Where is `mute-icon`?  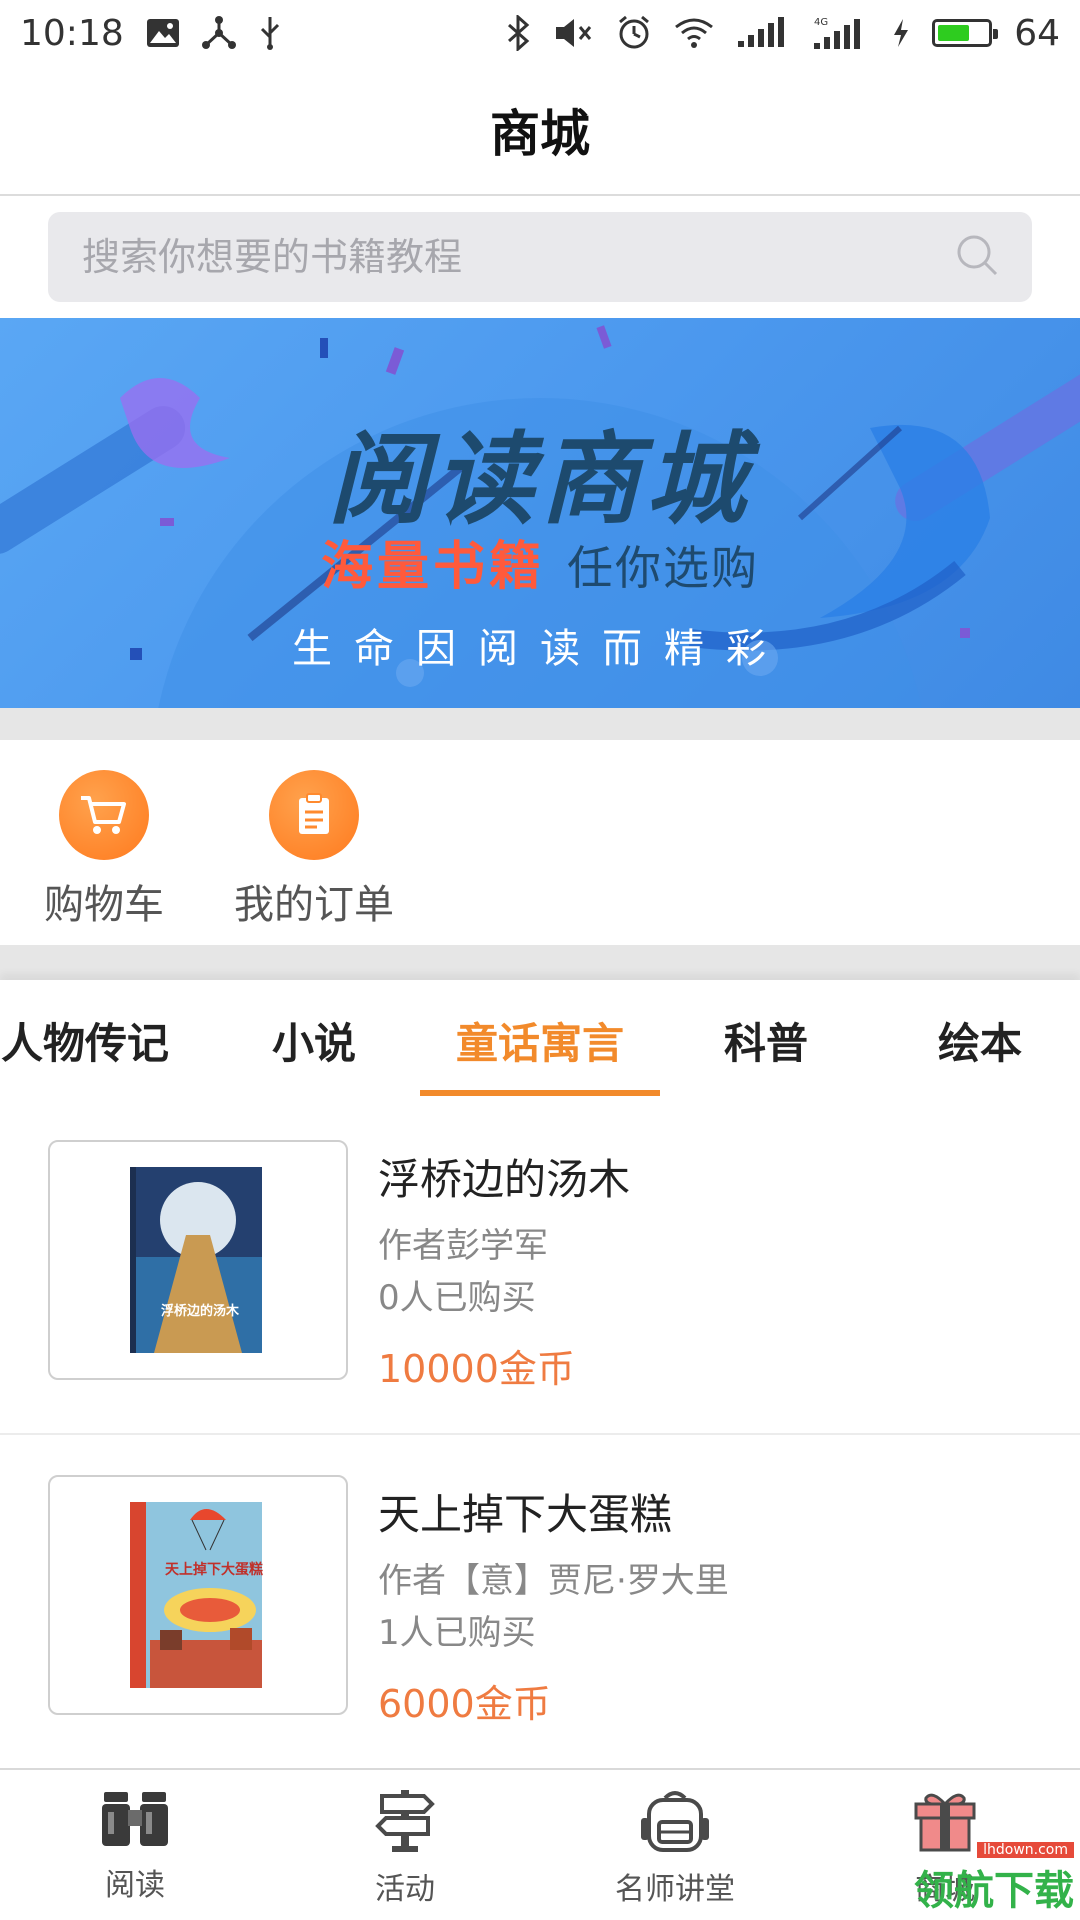
mute-icon is located at coordinates (574, 33).